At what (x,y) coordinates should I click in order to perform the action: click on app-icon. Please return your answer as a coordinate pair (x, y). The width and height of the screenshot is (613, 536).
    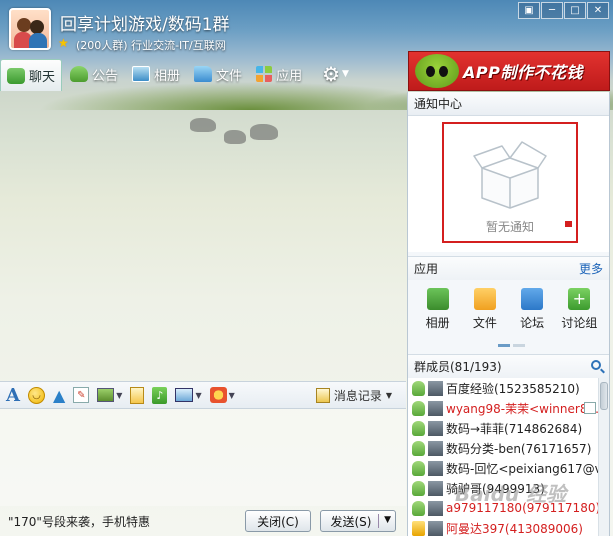
    Looking at the image, I should click on (264, 74).